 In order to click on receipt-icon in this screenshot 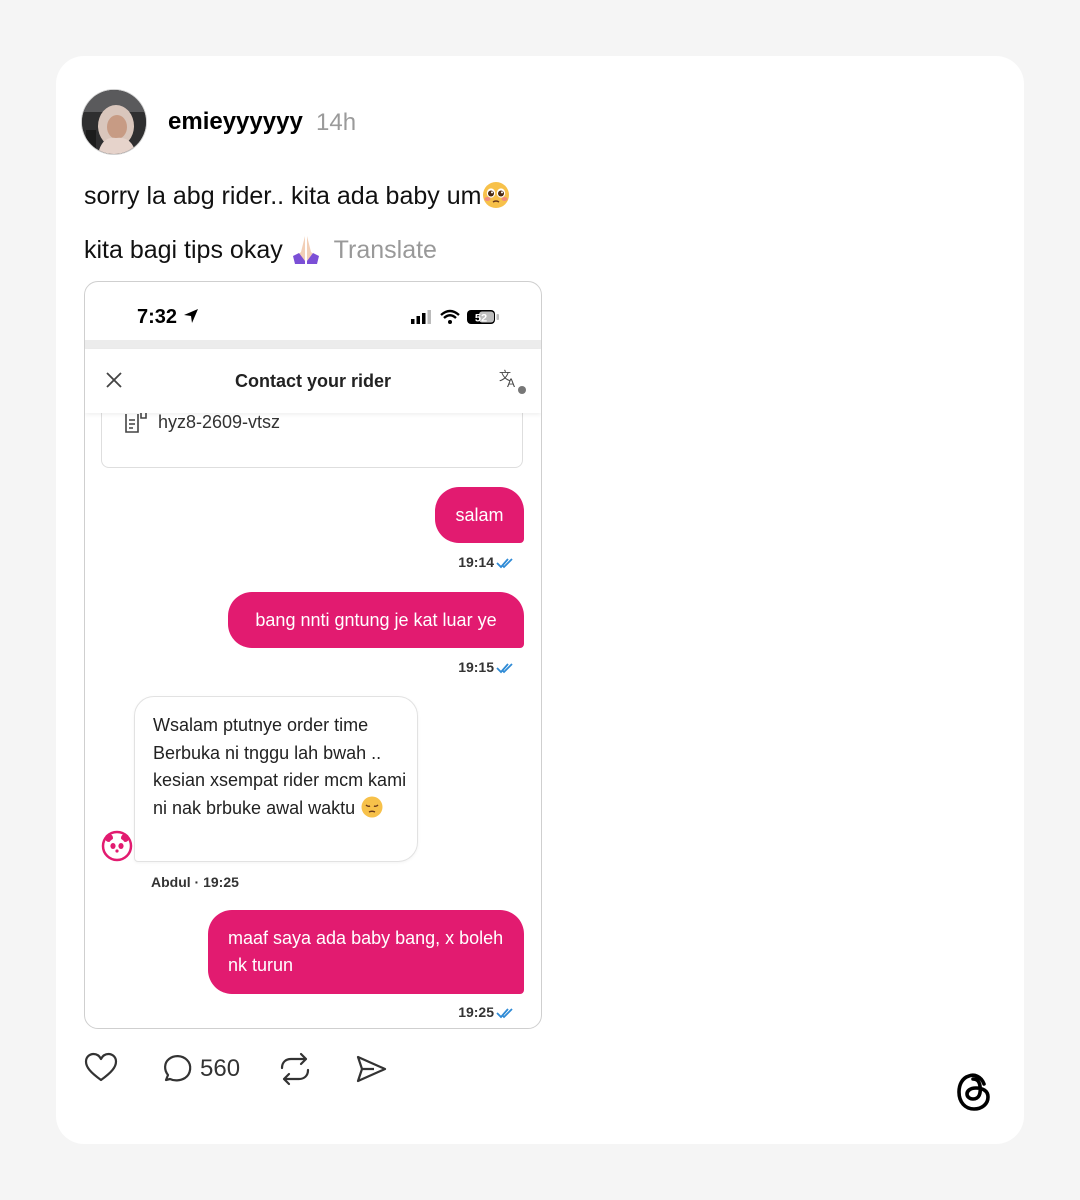, I will do `click(136, 425)`.